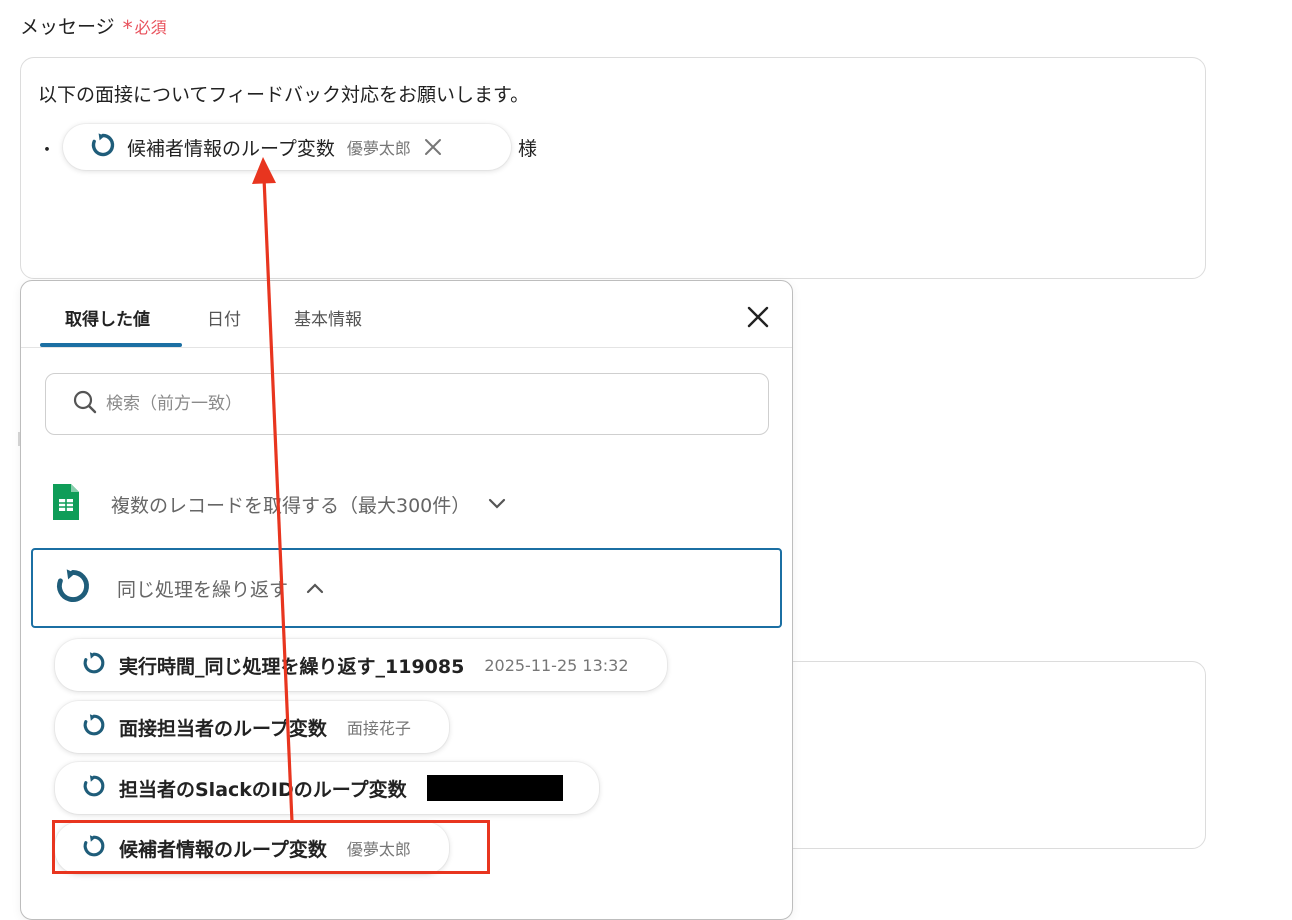 This screenshot has height=920, width=1292. I want to click on variable-item: 担当者のSlackのIDのループ変数, so click(327, 788).